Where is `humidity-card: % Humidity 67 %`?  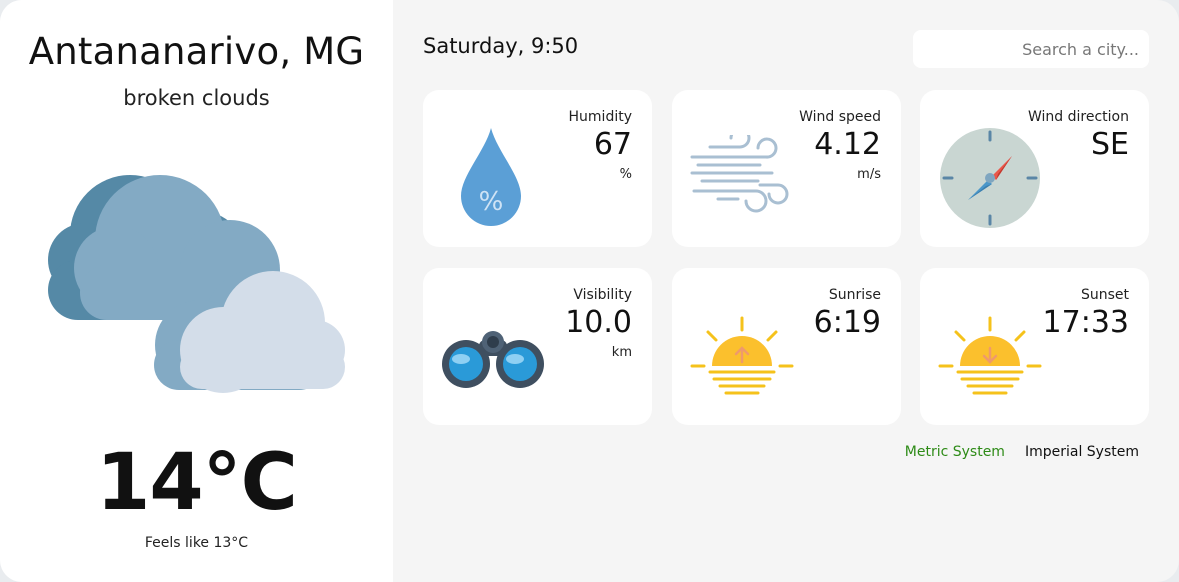
humidity-card: % Humidity 67 % is located at coordinates (537, 168).